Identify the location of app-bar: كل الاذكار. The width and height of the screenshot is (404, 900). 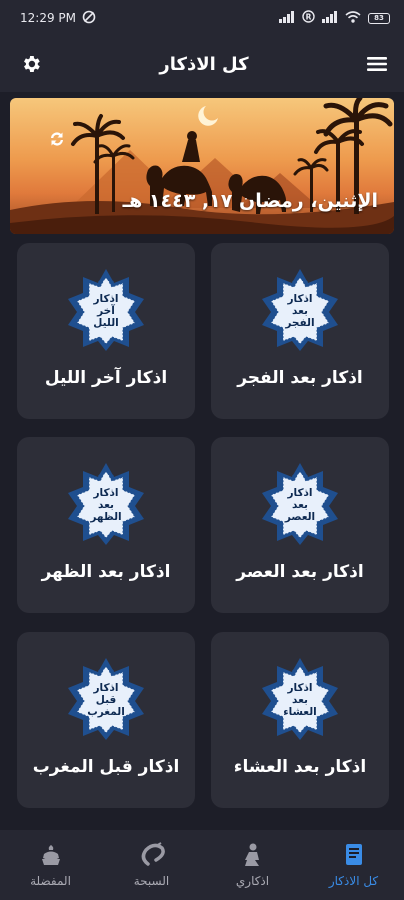
(202, 64).